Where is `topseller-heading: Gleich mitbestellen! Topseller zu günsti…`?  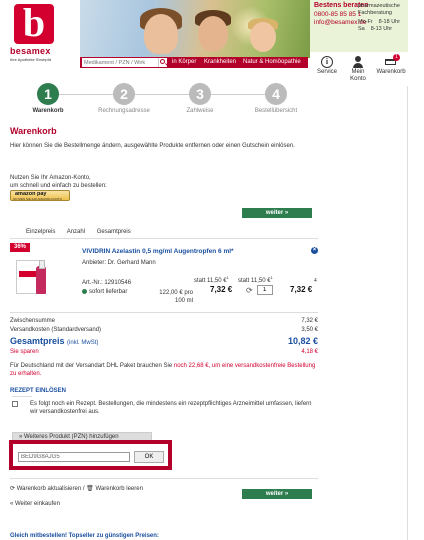
topseller-heading: Gleich mitbestellen! Topseller zu günsti… is located at coordinates (84, 536).